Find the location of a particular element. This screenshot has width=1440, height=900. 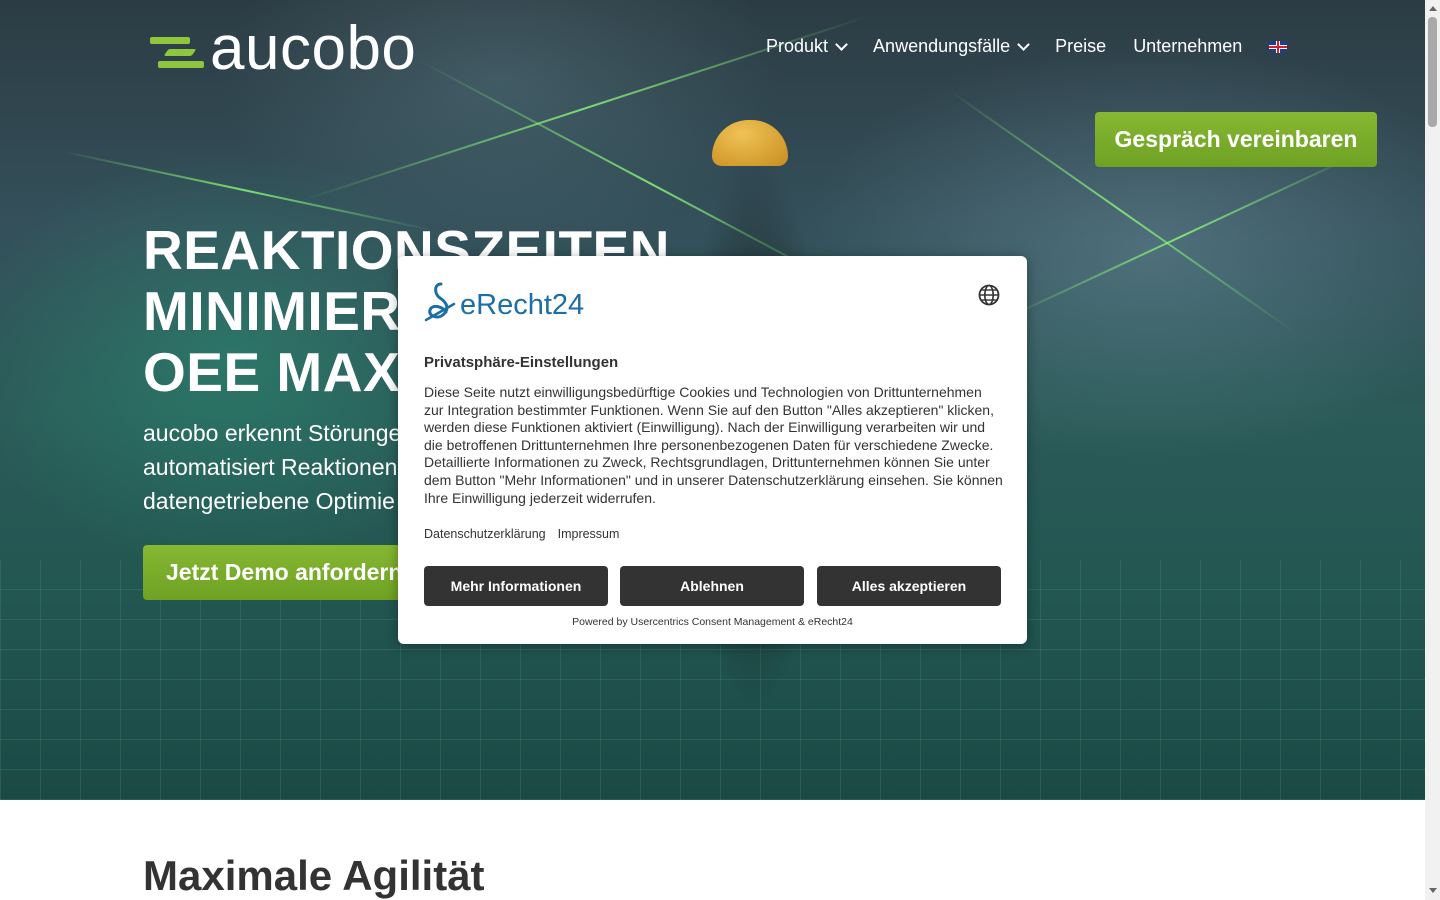

light-beam is located at coordinates (1181, 236).